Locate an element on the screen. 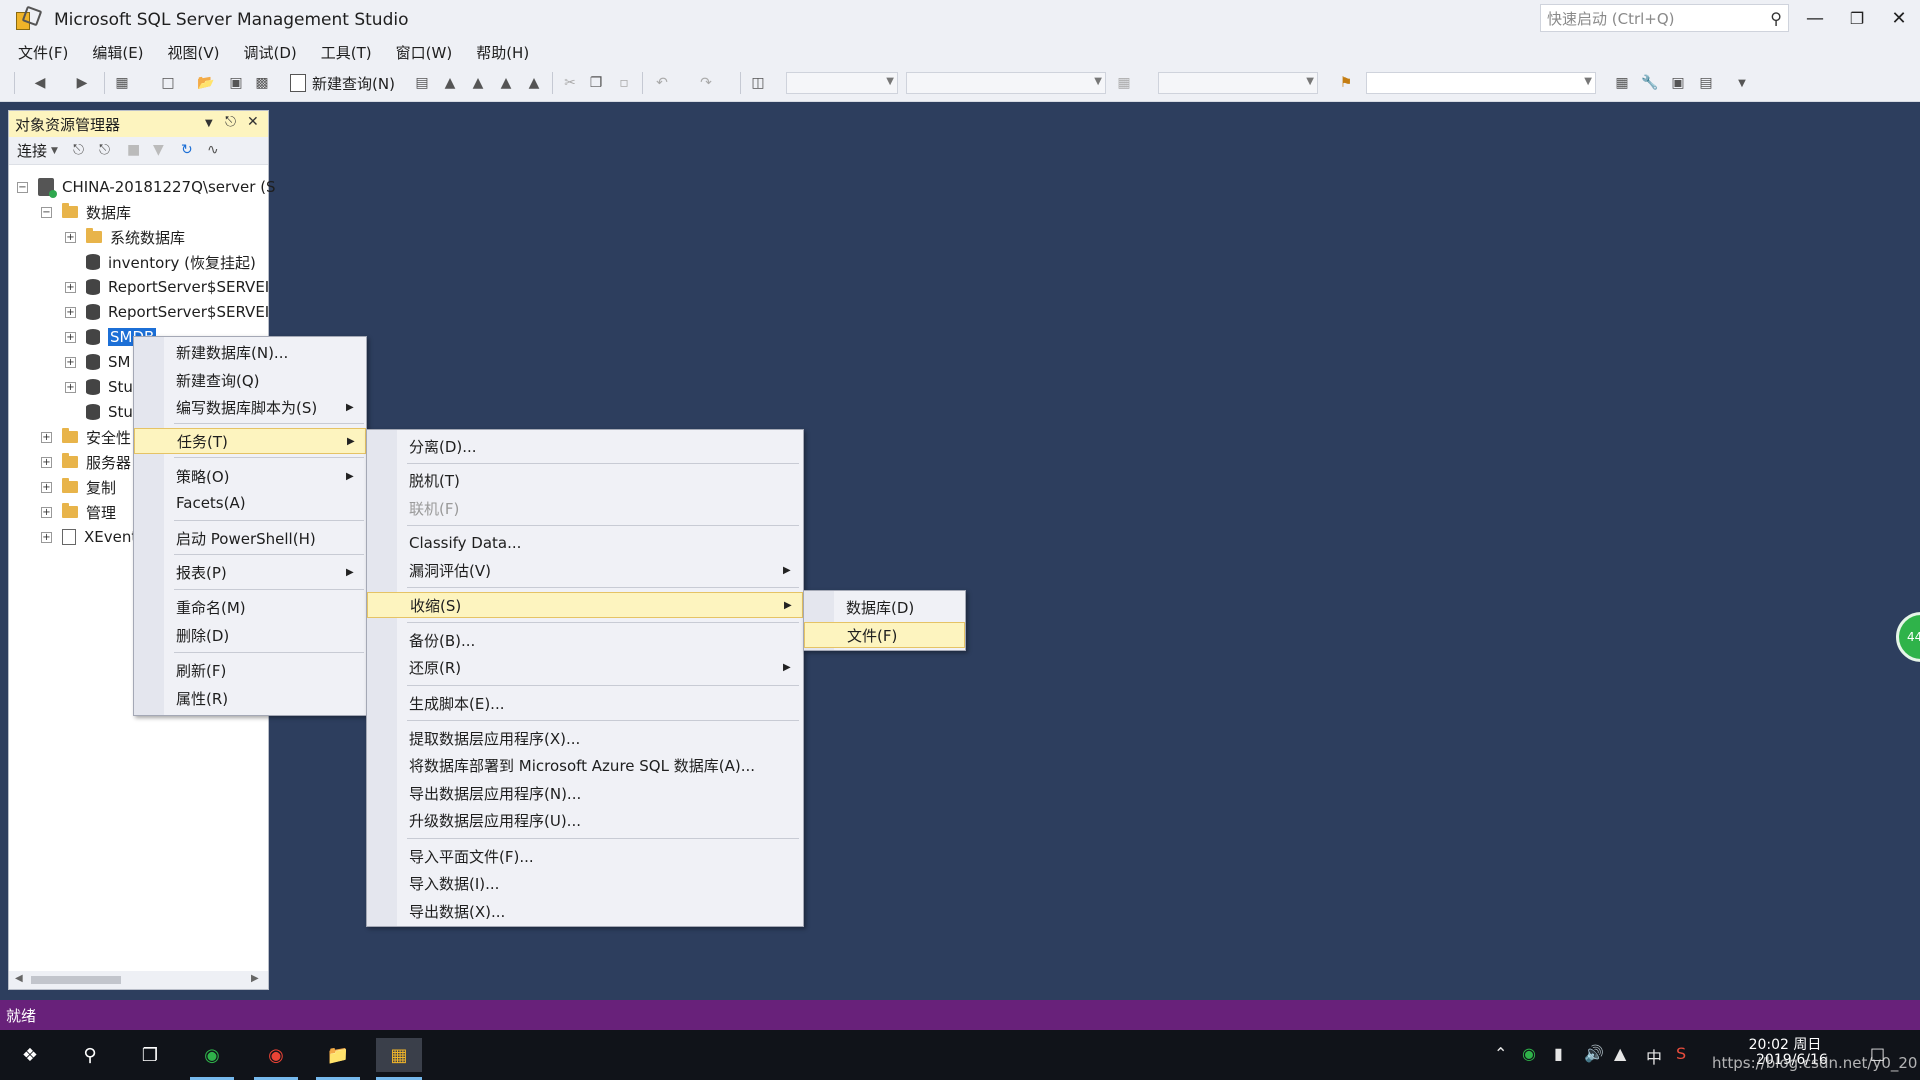  scroll-right-icon: ▶ is located at coordinates (255, 978).